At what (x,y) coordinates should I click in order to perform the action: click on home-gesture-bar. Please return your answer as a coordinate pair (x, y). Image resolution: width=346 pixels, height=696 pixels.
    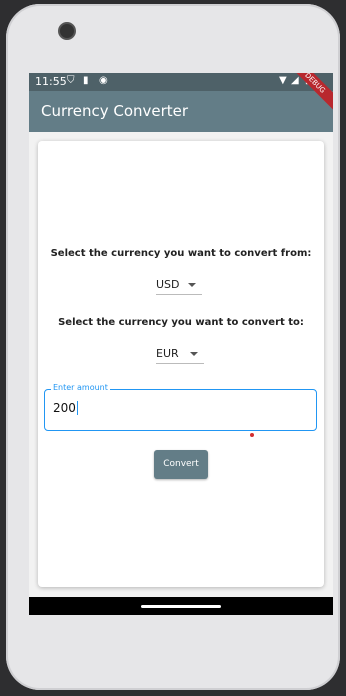
    Looking at the image, I should click on (181, 606).